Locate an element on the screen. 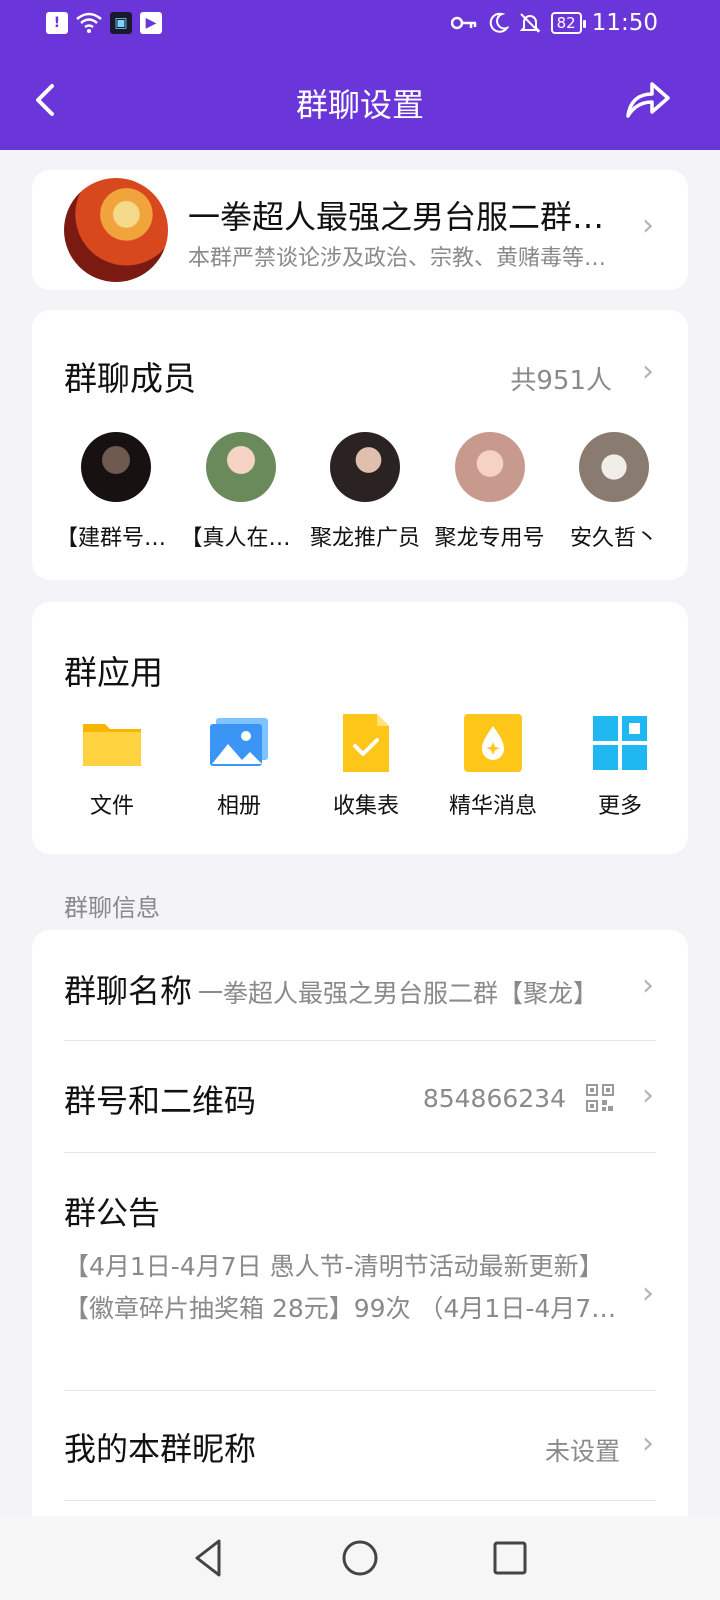  app-more: 更多 is located at coordinates (620, 766).